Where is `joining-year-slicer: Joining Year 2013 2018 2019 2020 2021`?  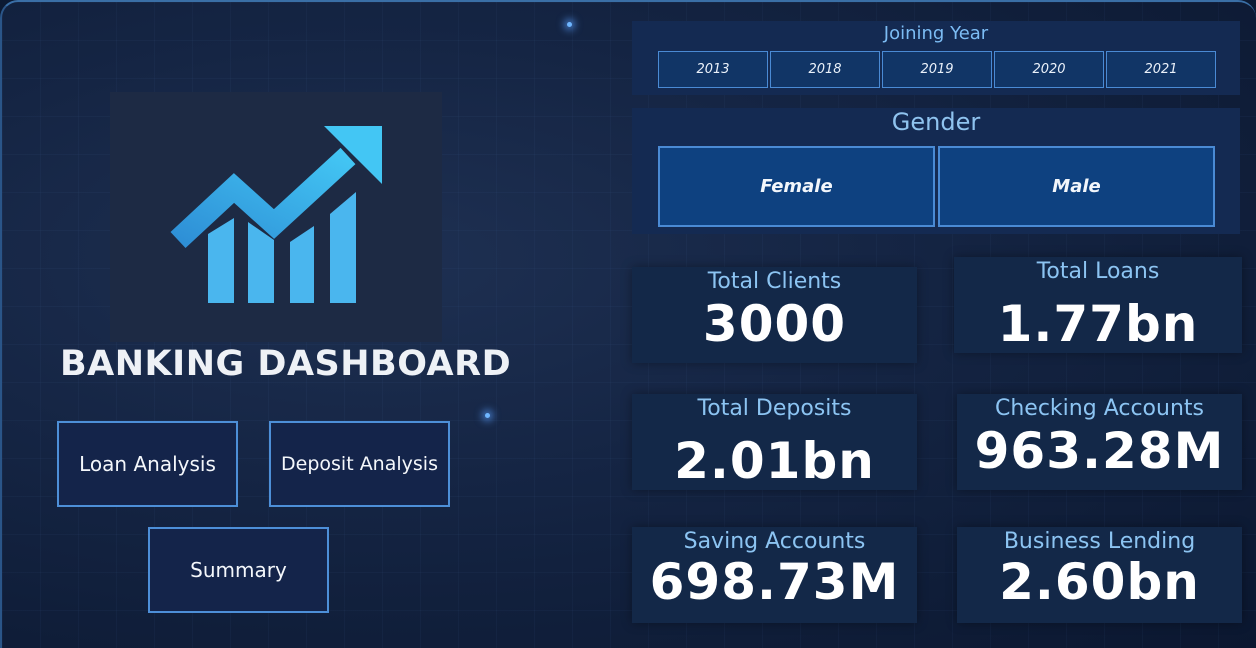 joining-year-slicer: Joining Year 2013 2018 2019 2020 2021 is located at coordinates (936, 58).